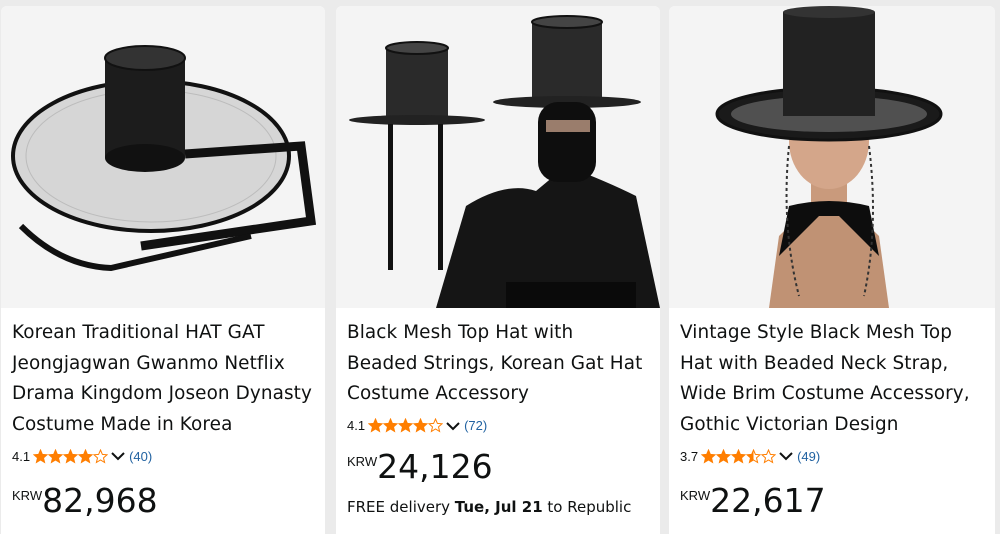  I want to click on star-half-icon, so click(754, 456).